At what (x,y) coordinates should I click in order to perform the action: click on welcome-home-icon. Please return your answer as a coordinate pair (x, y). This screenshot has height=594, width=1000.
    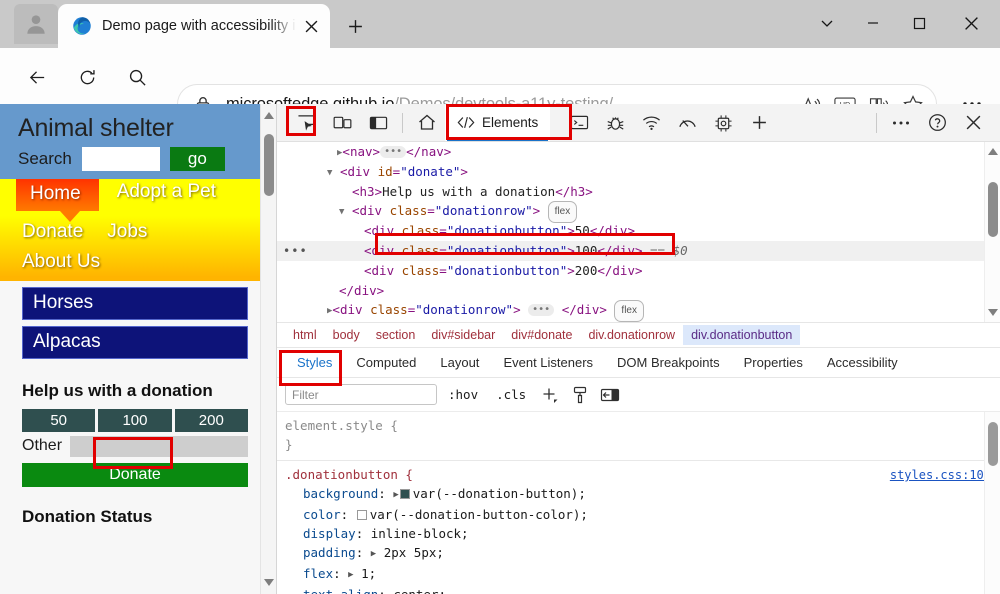
    Looking at the image, I should click on (427, 123).